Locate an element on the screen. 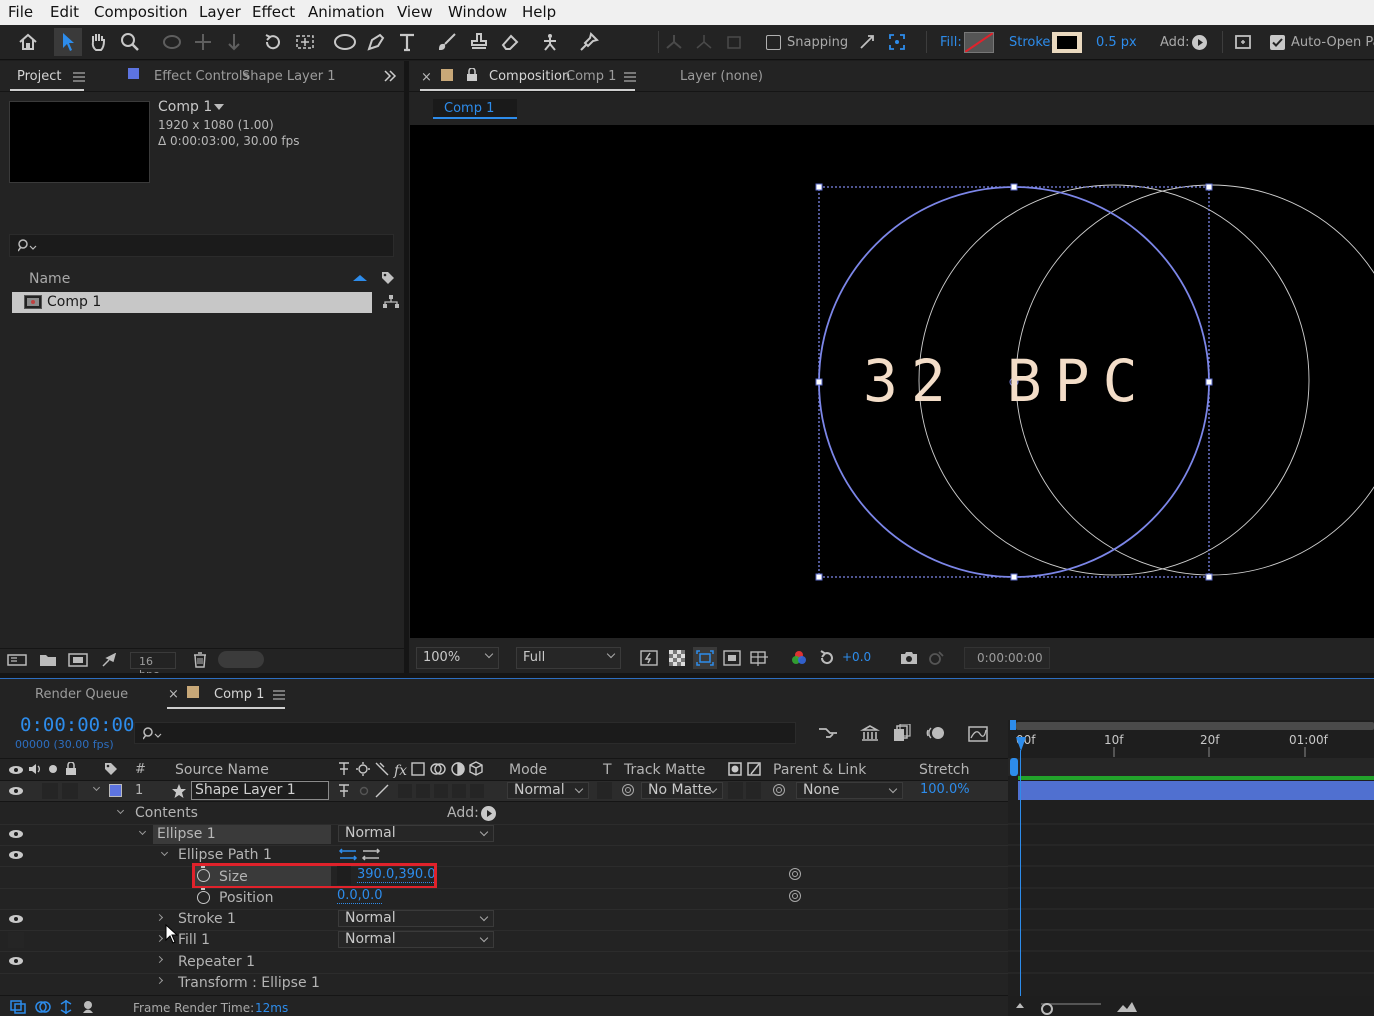 The height and width of the screenshot is (1016, 1374). thumbnail-size-slider is located at coordinates (241, 659).